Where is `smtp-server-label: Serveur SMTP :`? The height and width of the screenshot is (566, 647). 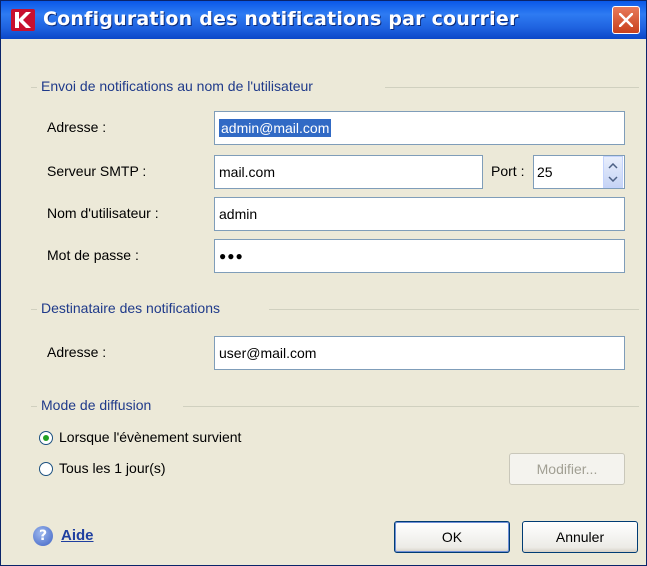
smtp-server-label: Serveur SMTP : is located at coordinates (97, 171).